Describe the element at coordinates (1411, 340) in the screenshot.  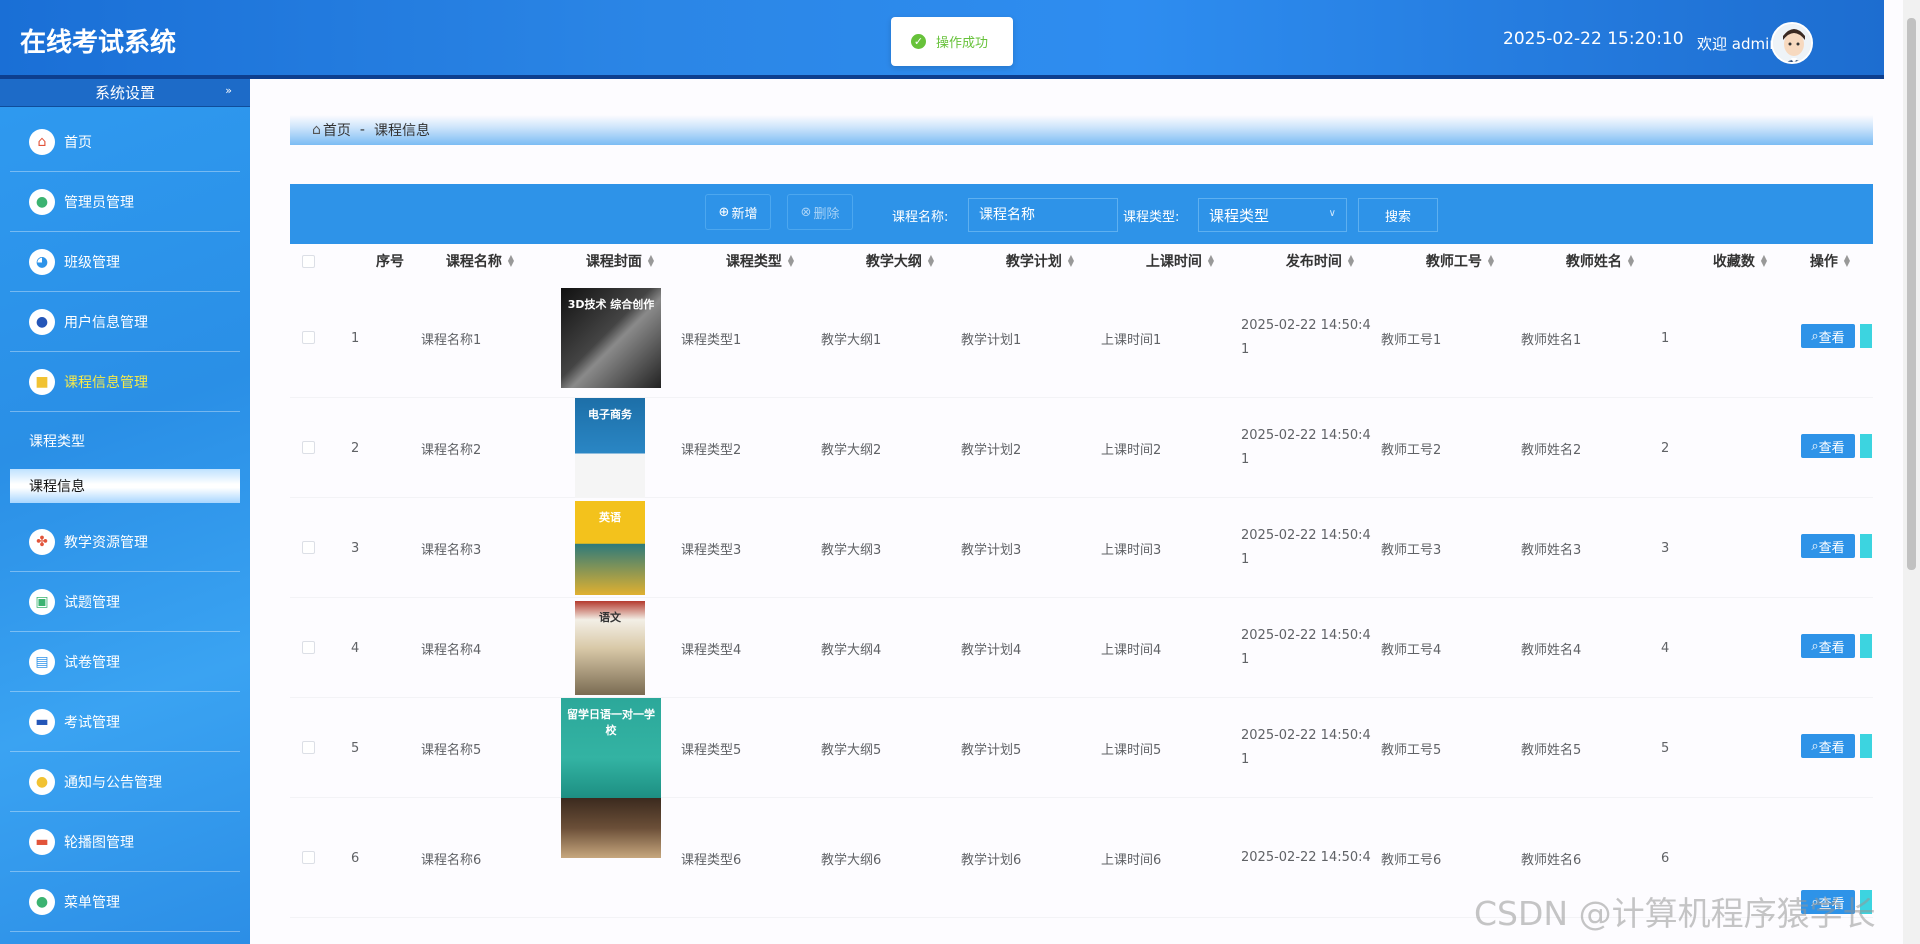
I see `cell-teacher-id: 教师工号1` at that location.